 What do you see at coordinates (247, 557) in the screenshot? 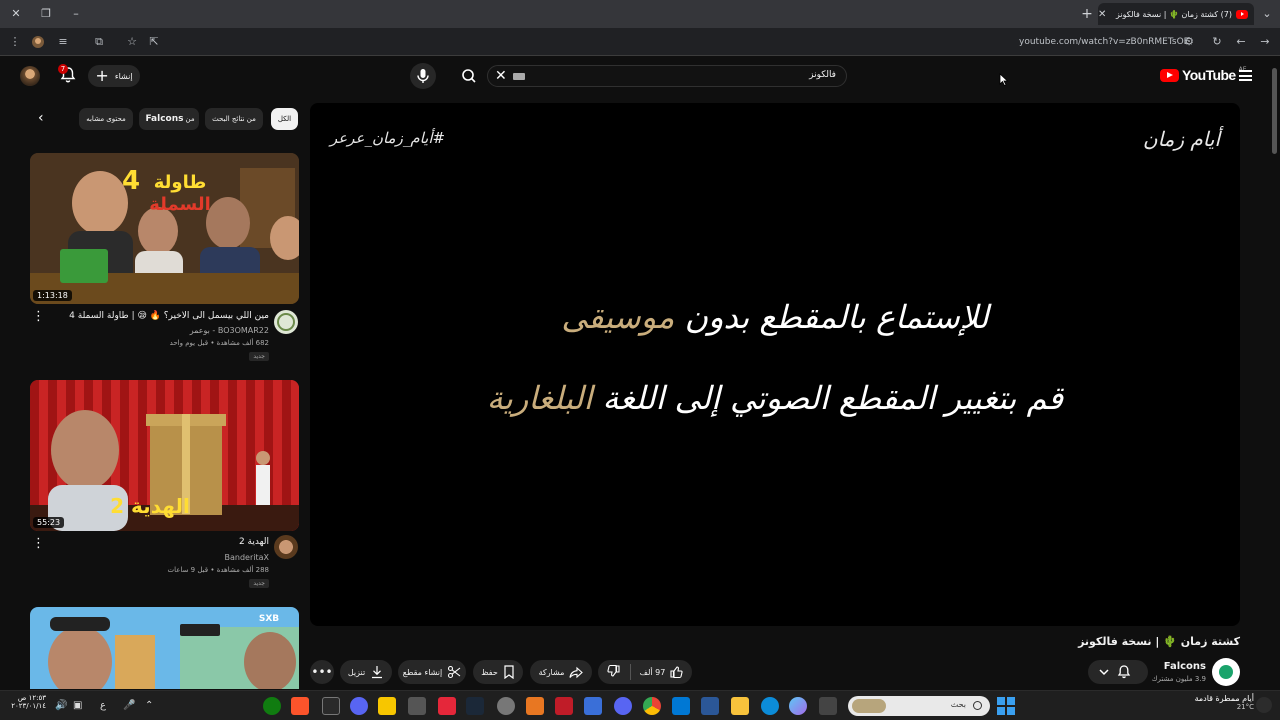
I see `recommendation-channel: BanderitaX` at bounding box center [247, 557].